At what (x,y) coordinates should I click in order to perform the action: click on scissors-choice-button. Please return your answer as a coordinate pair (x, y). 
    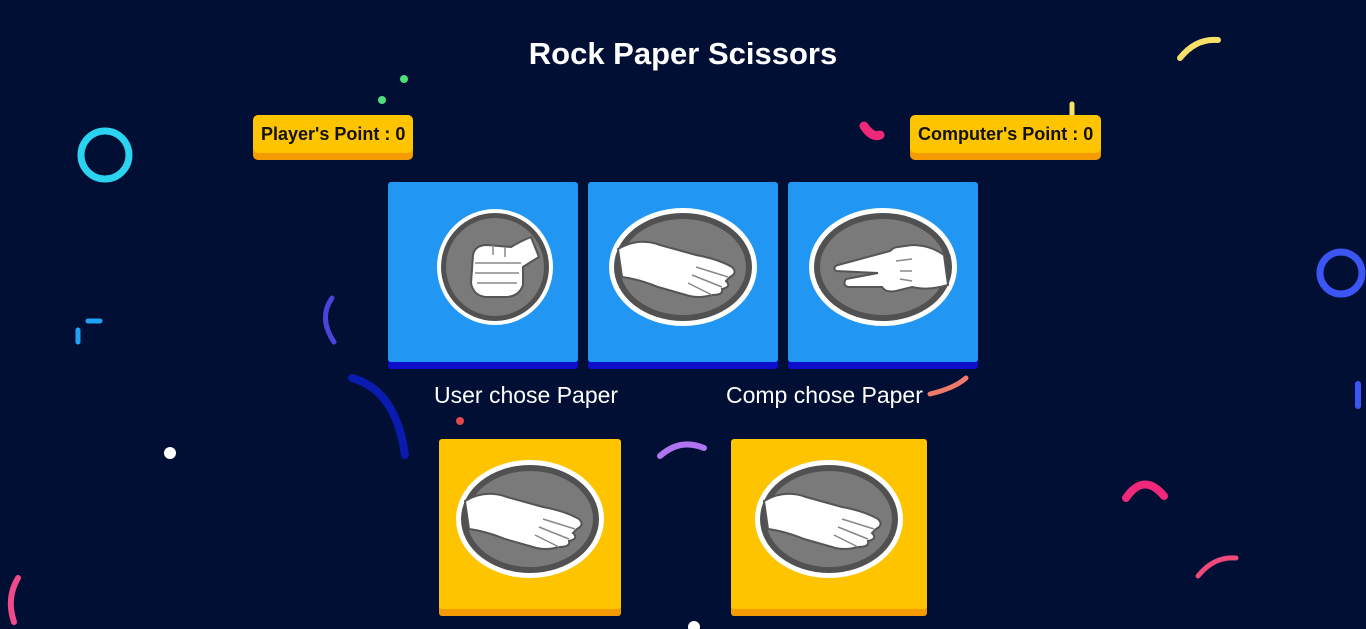
    Looking at the image, I should click on (883, 272).